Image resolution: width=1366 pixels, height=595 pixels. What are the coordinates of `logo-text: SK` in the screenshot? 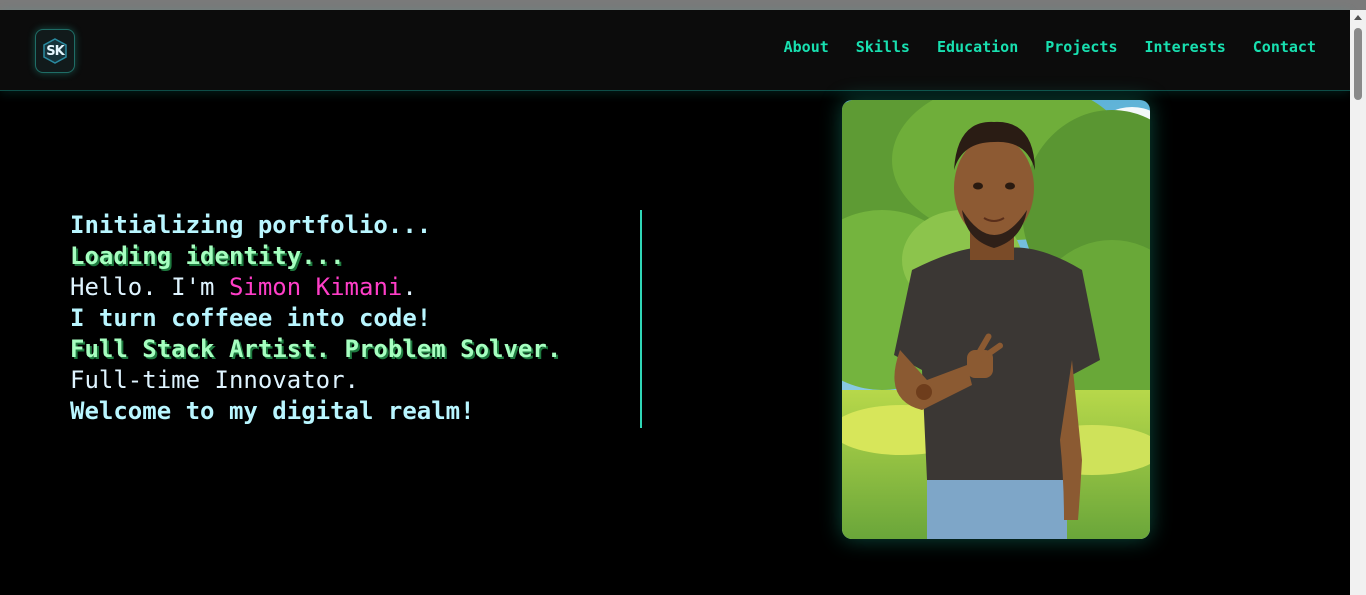 It's located at (55, 51).